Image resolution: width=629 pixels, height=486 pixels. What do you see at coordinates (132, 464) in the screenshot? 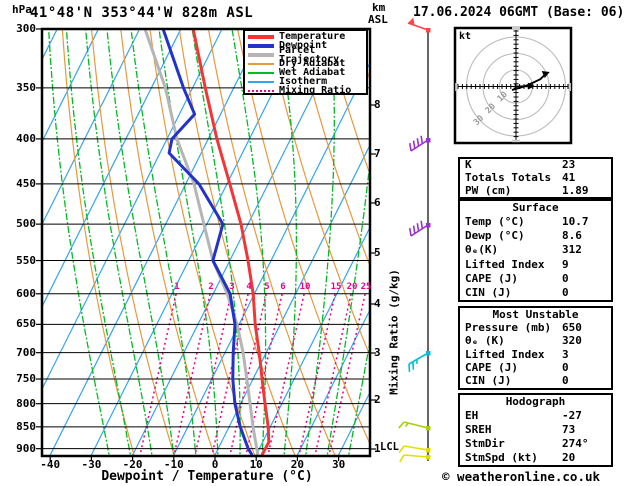
I see `temperature-tick-label: -20` at bounding box center [132, 464].